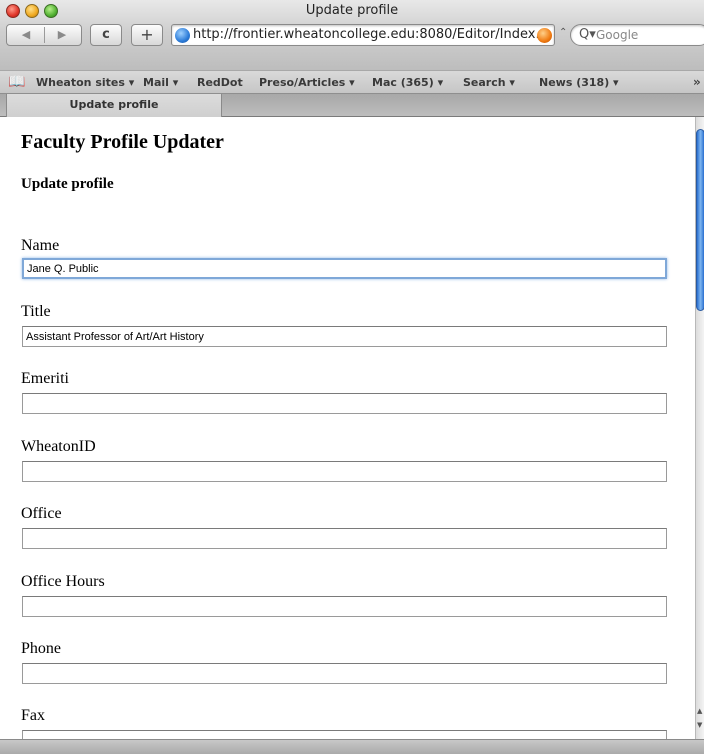 This screenshot has width=704, height=754. I want to click on search-field: Q▾ Google, so click(637, 35).